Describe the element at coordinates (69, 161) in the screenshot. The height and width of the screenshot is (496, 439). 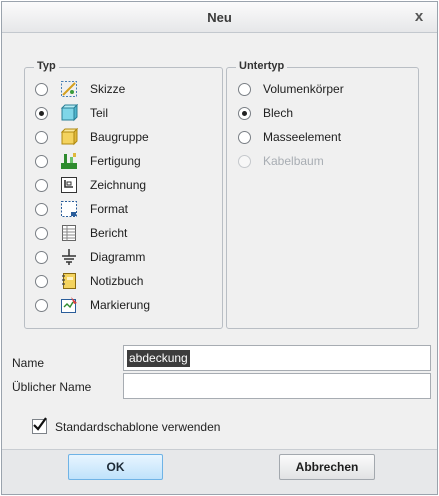
I see `manufacturing-icon` at that location.